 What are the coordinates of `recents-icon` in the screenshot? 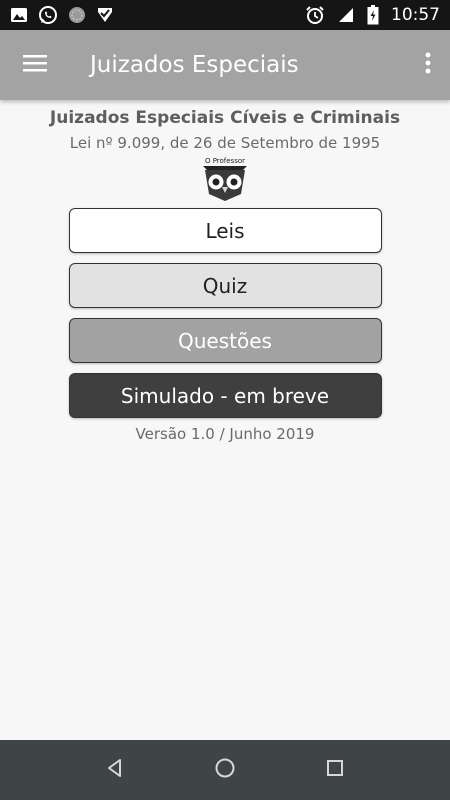 It's located at (335, 770).